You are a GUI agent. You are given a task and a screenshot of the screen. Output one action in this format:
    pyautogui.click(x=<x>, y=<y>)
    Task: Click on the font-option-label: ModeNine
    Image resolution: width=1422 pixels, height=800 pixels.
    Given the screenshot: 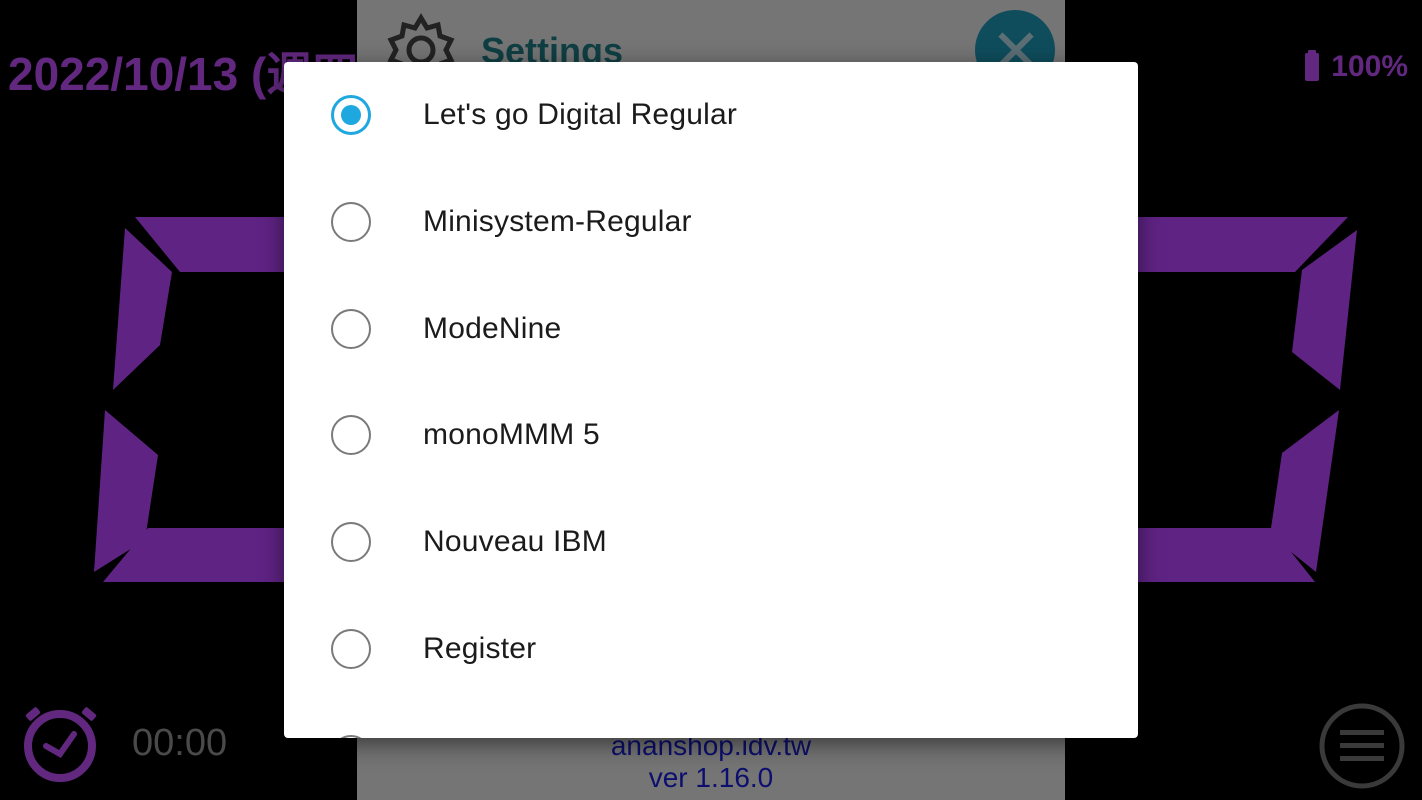 What is the action you would take?
    pyautogui.click(x=492, y=328)
    